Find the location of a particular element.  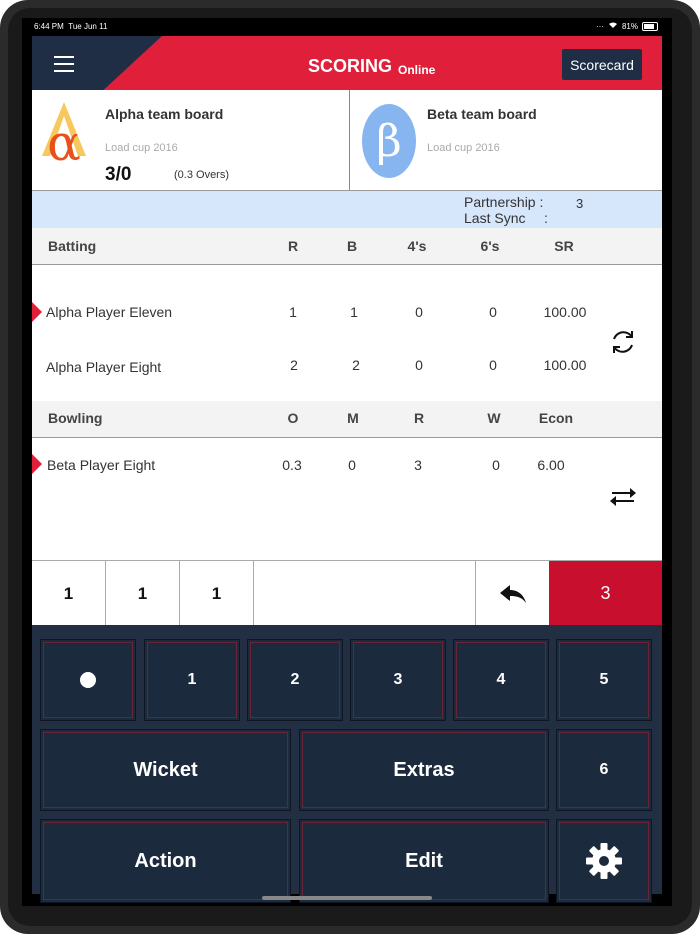

bowling-col-o: O is located at coordinates (293, 418).